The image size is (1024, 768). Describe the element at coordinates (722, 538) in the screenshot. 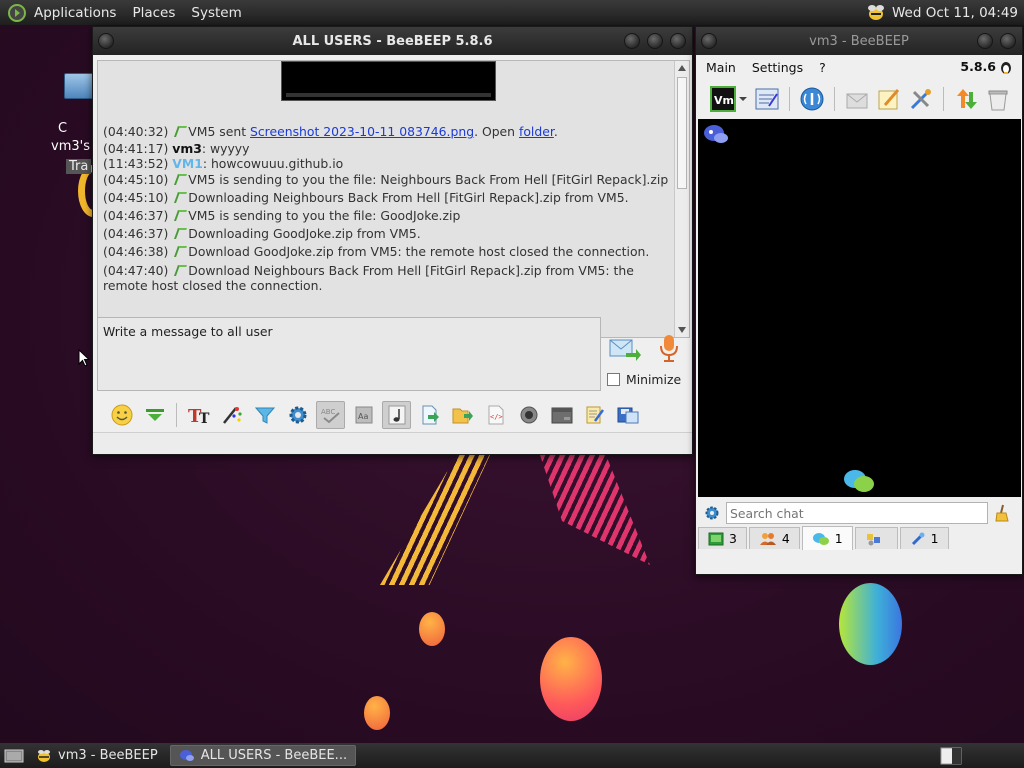

I see `tab-users: 3` at that location.